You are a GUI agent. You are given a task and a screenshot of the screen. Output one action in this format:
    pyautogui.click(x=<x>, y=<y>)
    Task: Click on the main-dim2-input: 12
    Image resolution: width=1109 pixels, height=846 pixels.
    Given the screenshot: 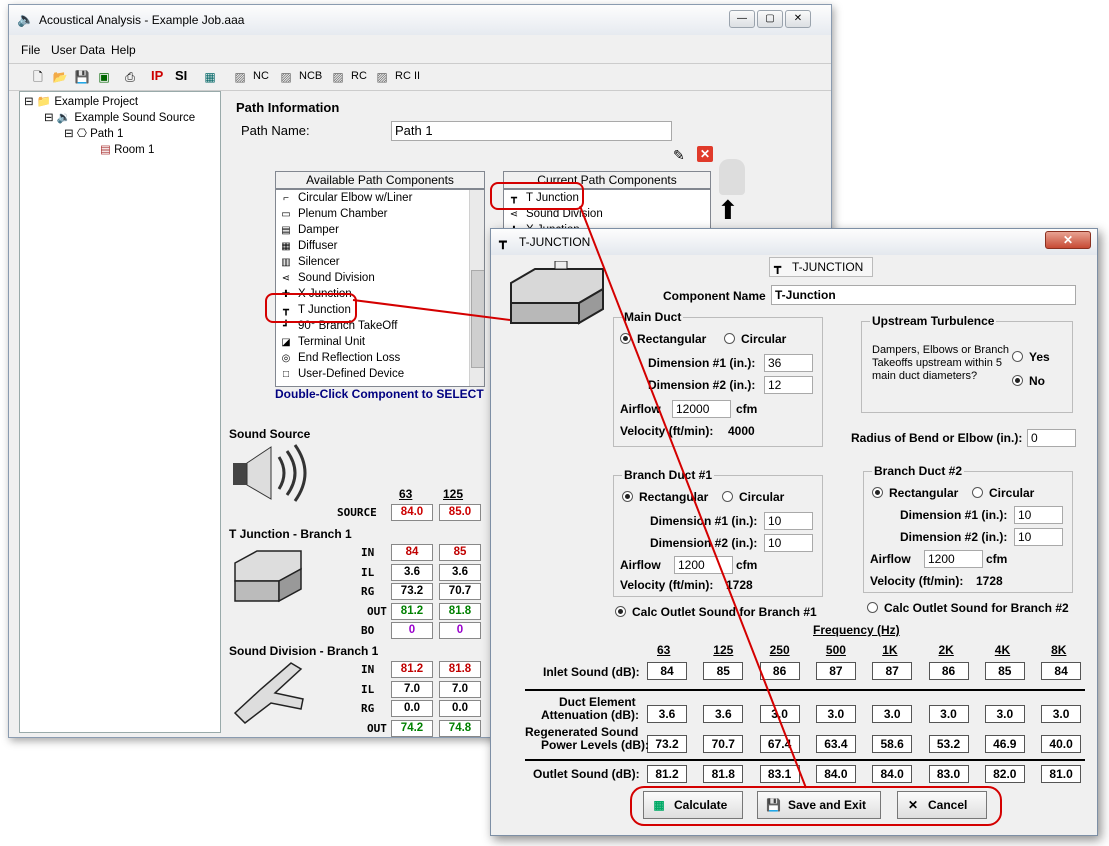 What is the action you would take?
    pyautogui.click(x=788, y=385)
    